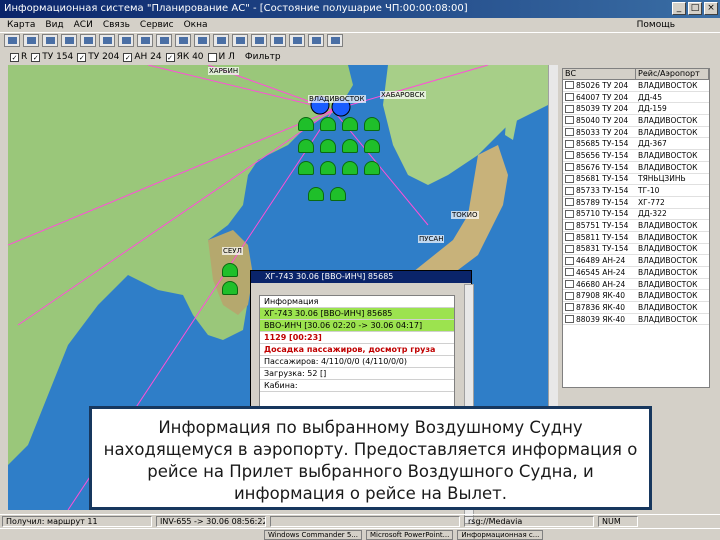 The height and width of the screenshot is (540, 720). What do you see at coordinates (636, 261) in the screenshot?
I see `flight-row: 46489 АН-24 ВЛАДИВОСТОК` at bounding box center [636, 261].